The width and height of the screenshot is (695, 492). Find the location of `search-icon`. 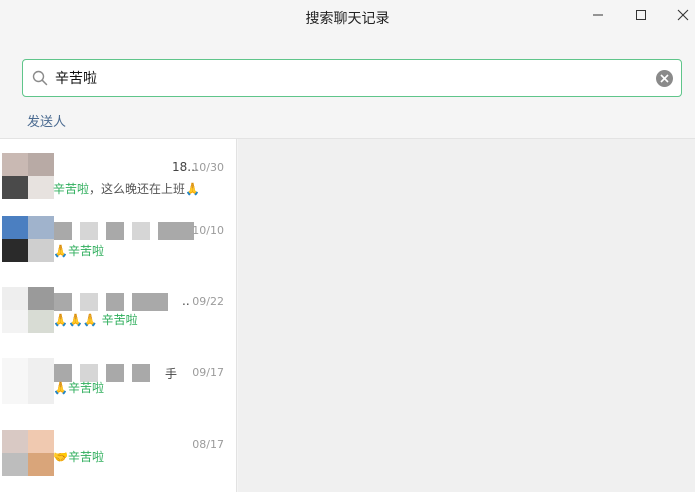

search-icon is located at coordinates (40, 78).